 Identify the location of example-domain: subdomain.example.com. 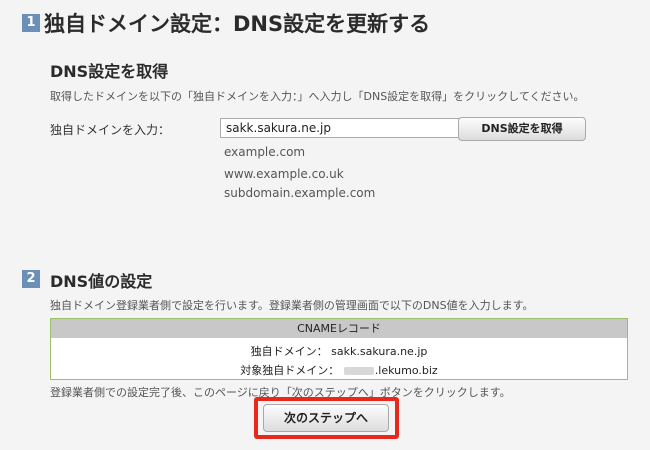
(300, 193).